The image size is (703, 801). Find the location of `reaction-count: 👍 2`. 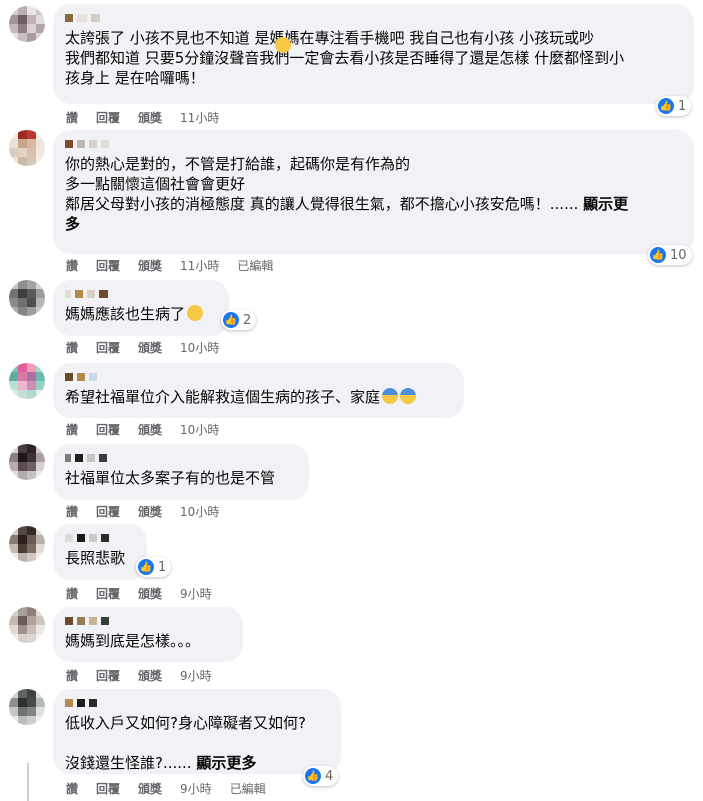

reaction-count: 👍 2 is located at coordinates (239, 320).